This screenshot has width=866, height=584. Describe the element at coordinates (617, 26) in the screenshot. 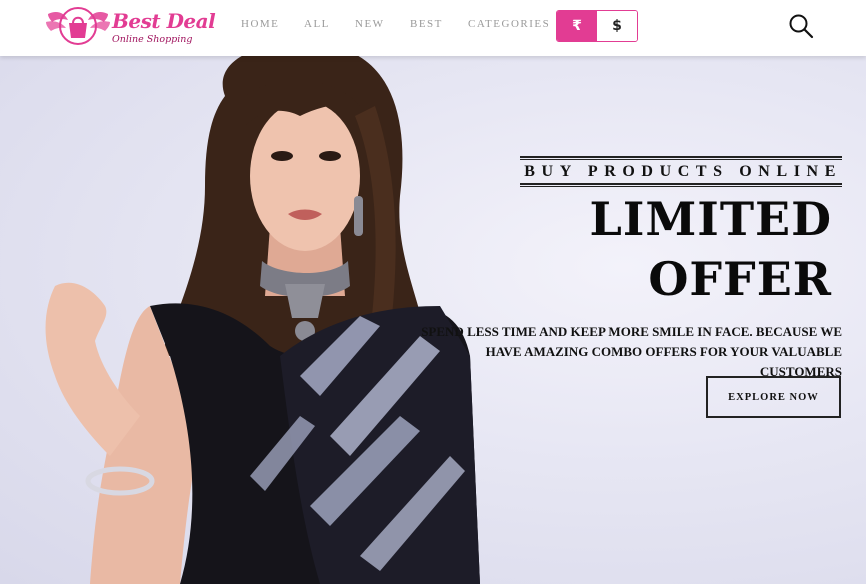

I see `currency-dollar-button: $` at that location.